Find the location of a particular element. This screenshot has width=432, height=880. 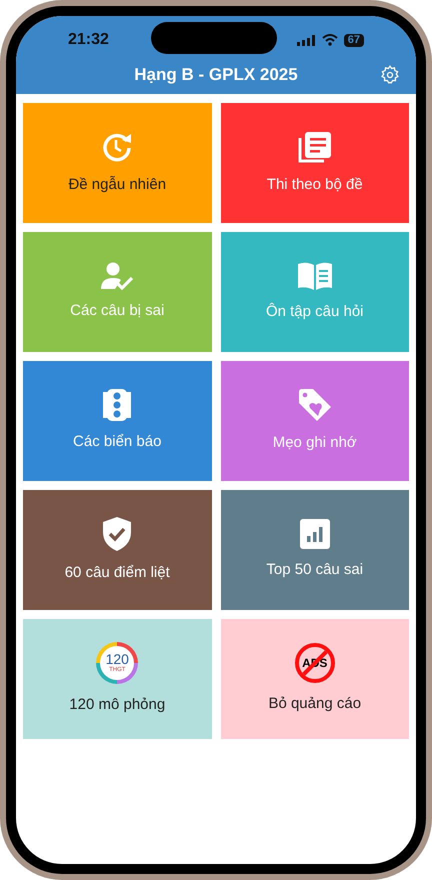

menu-tile: Thi theo bộ đề is located at coordinates (314, 163).